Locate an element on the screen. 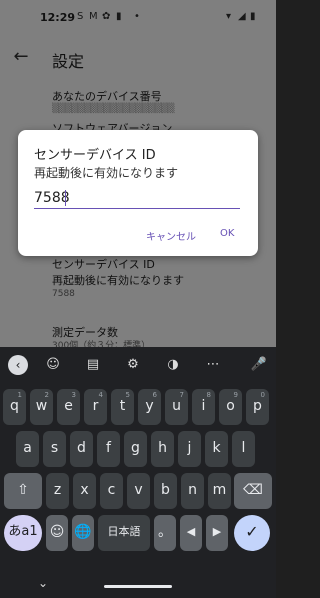  key-y: 6y is located at coordinates (149, 407).